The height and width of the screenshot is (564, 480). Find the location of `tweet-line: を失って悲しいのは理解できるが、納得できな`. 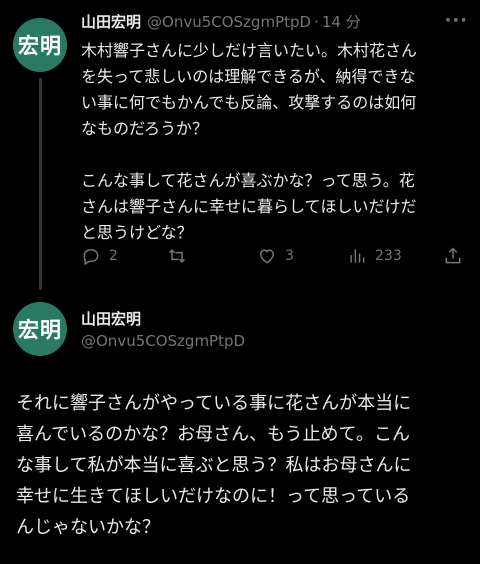

tweet-line: を失って悲しいのは理解できるが、納得できな is located at coordinates (248, 76).